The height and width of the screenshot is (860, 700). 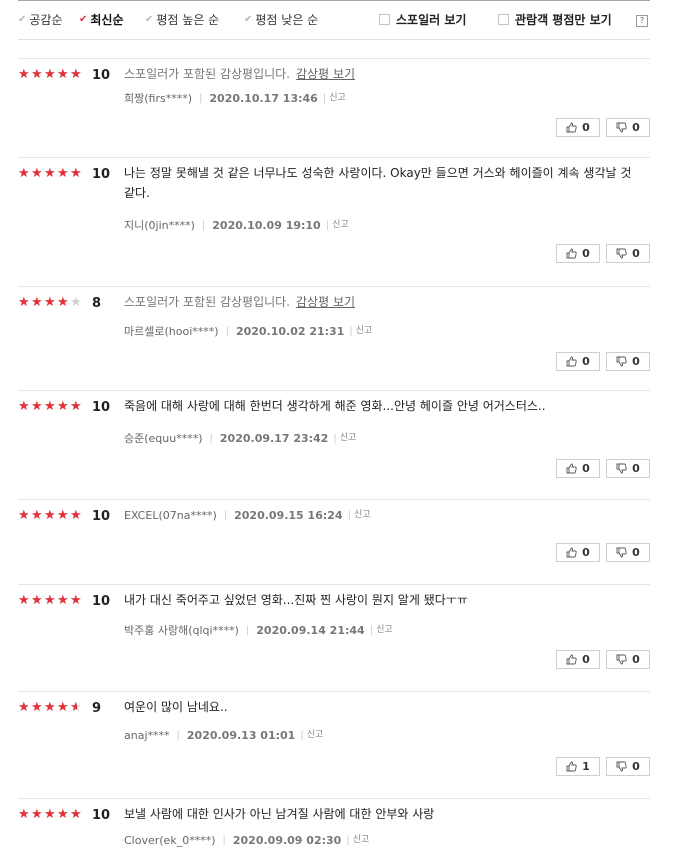 I want to click on sort-label: 최신순, so click(x=107, y=20).